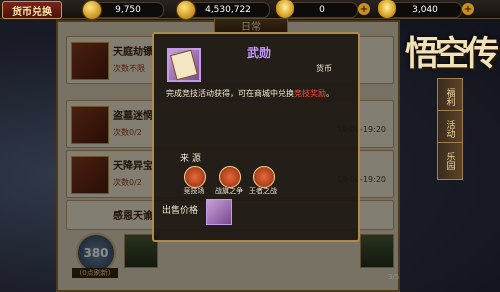  Describe the element at coordinates (230, 93) in the screenshot. I see `desc-prefix: 完成竞技活动获得，可在商城中兑换` at that location.